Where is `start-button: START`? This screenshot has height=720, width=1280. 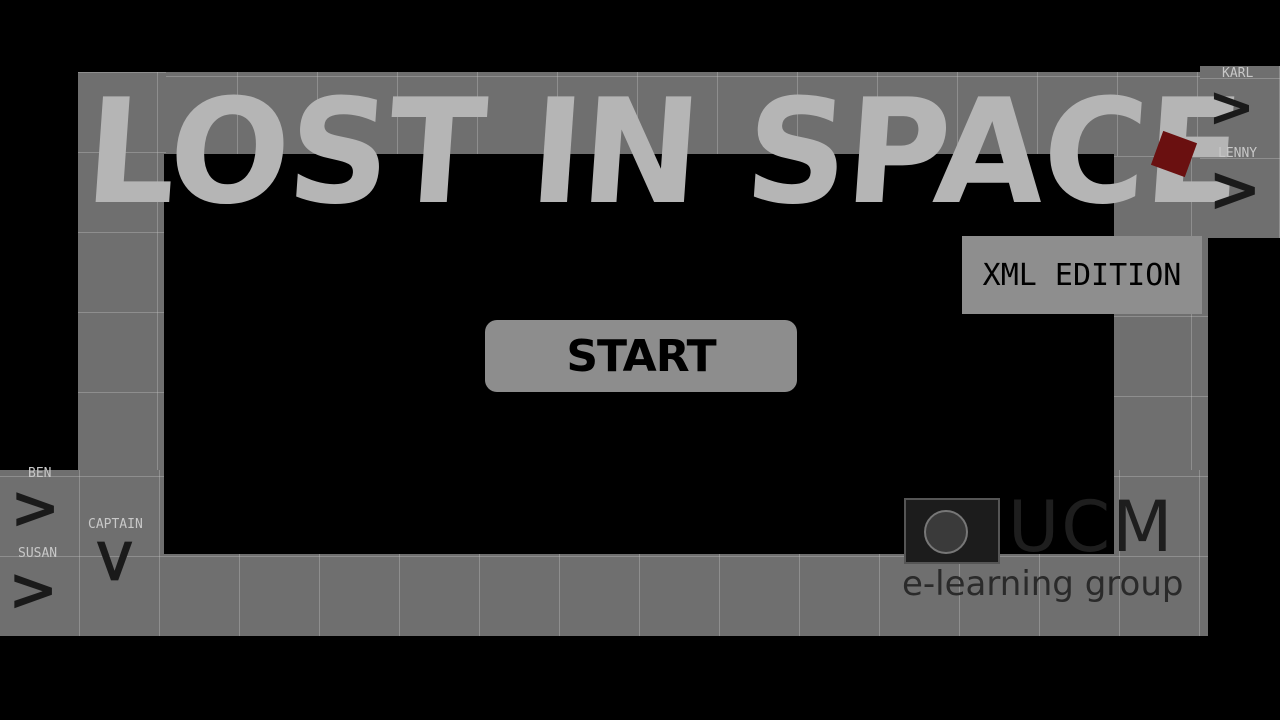
start-button: START is located at coordinates (641, 356).